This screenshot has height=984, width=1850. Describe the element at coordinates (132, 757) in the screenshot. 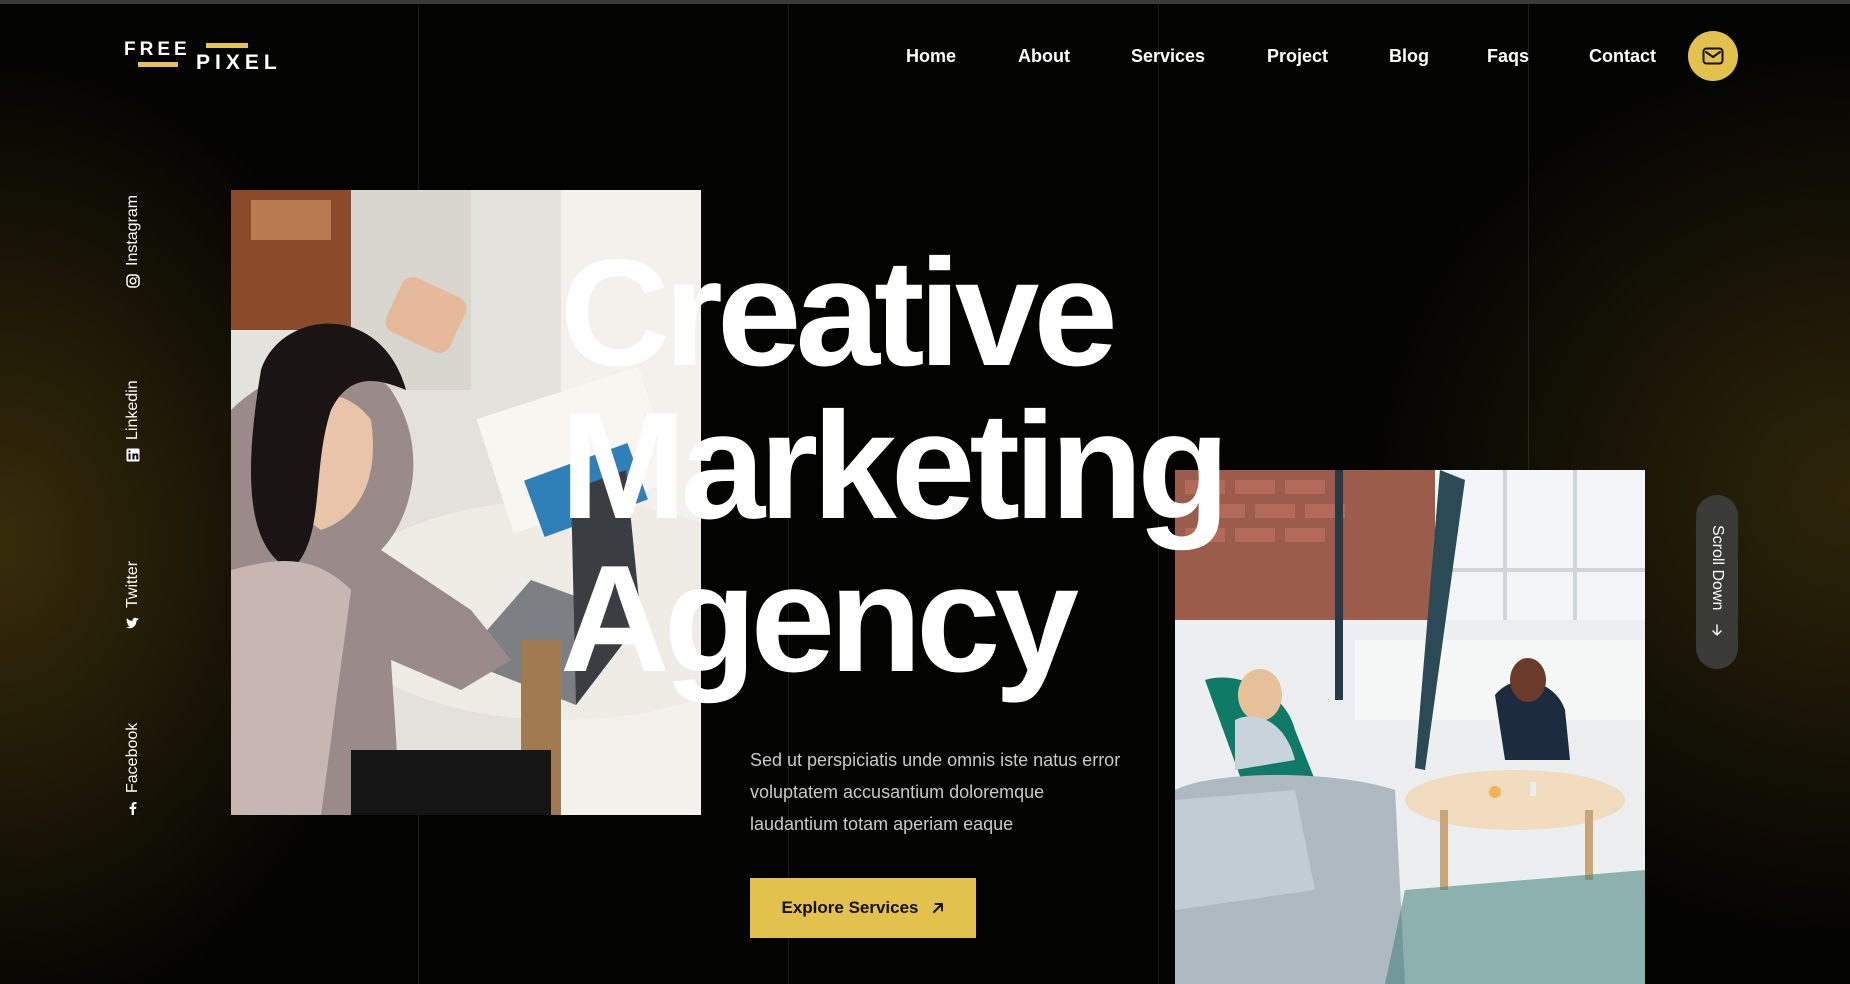

I see `social-label: Facebook` at that location.